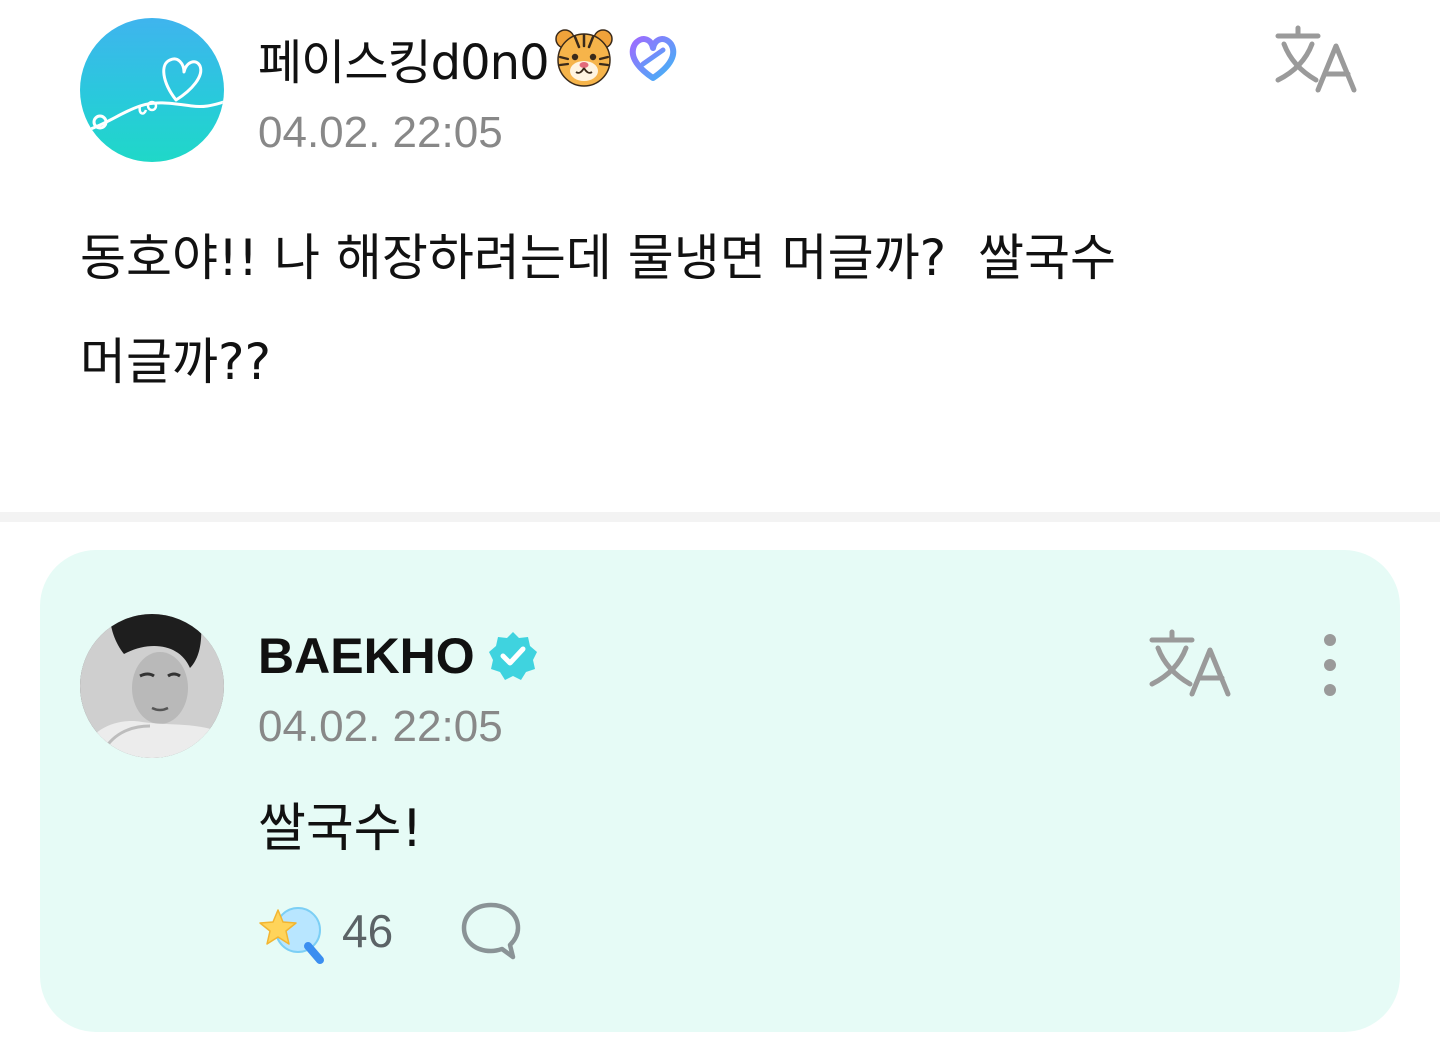  Describe the element at coordinates (380, 726) in the screenshot. I see `artist-comment-timestamp: 04.02. 22:05` at that location.